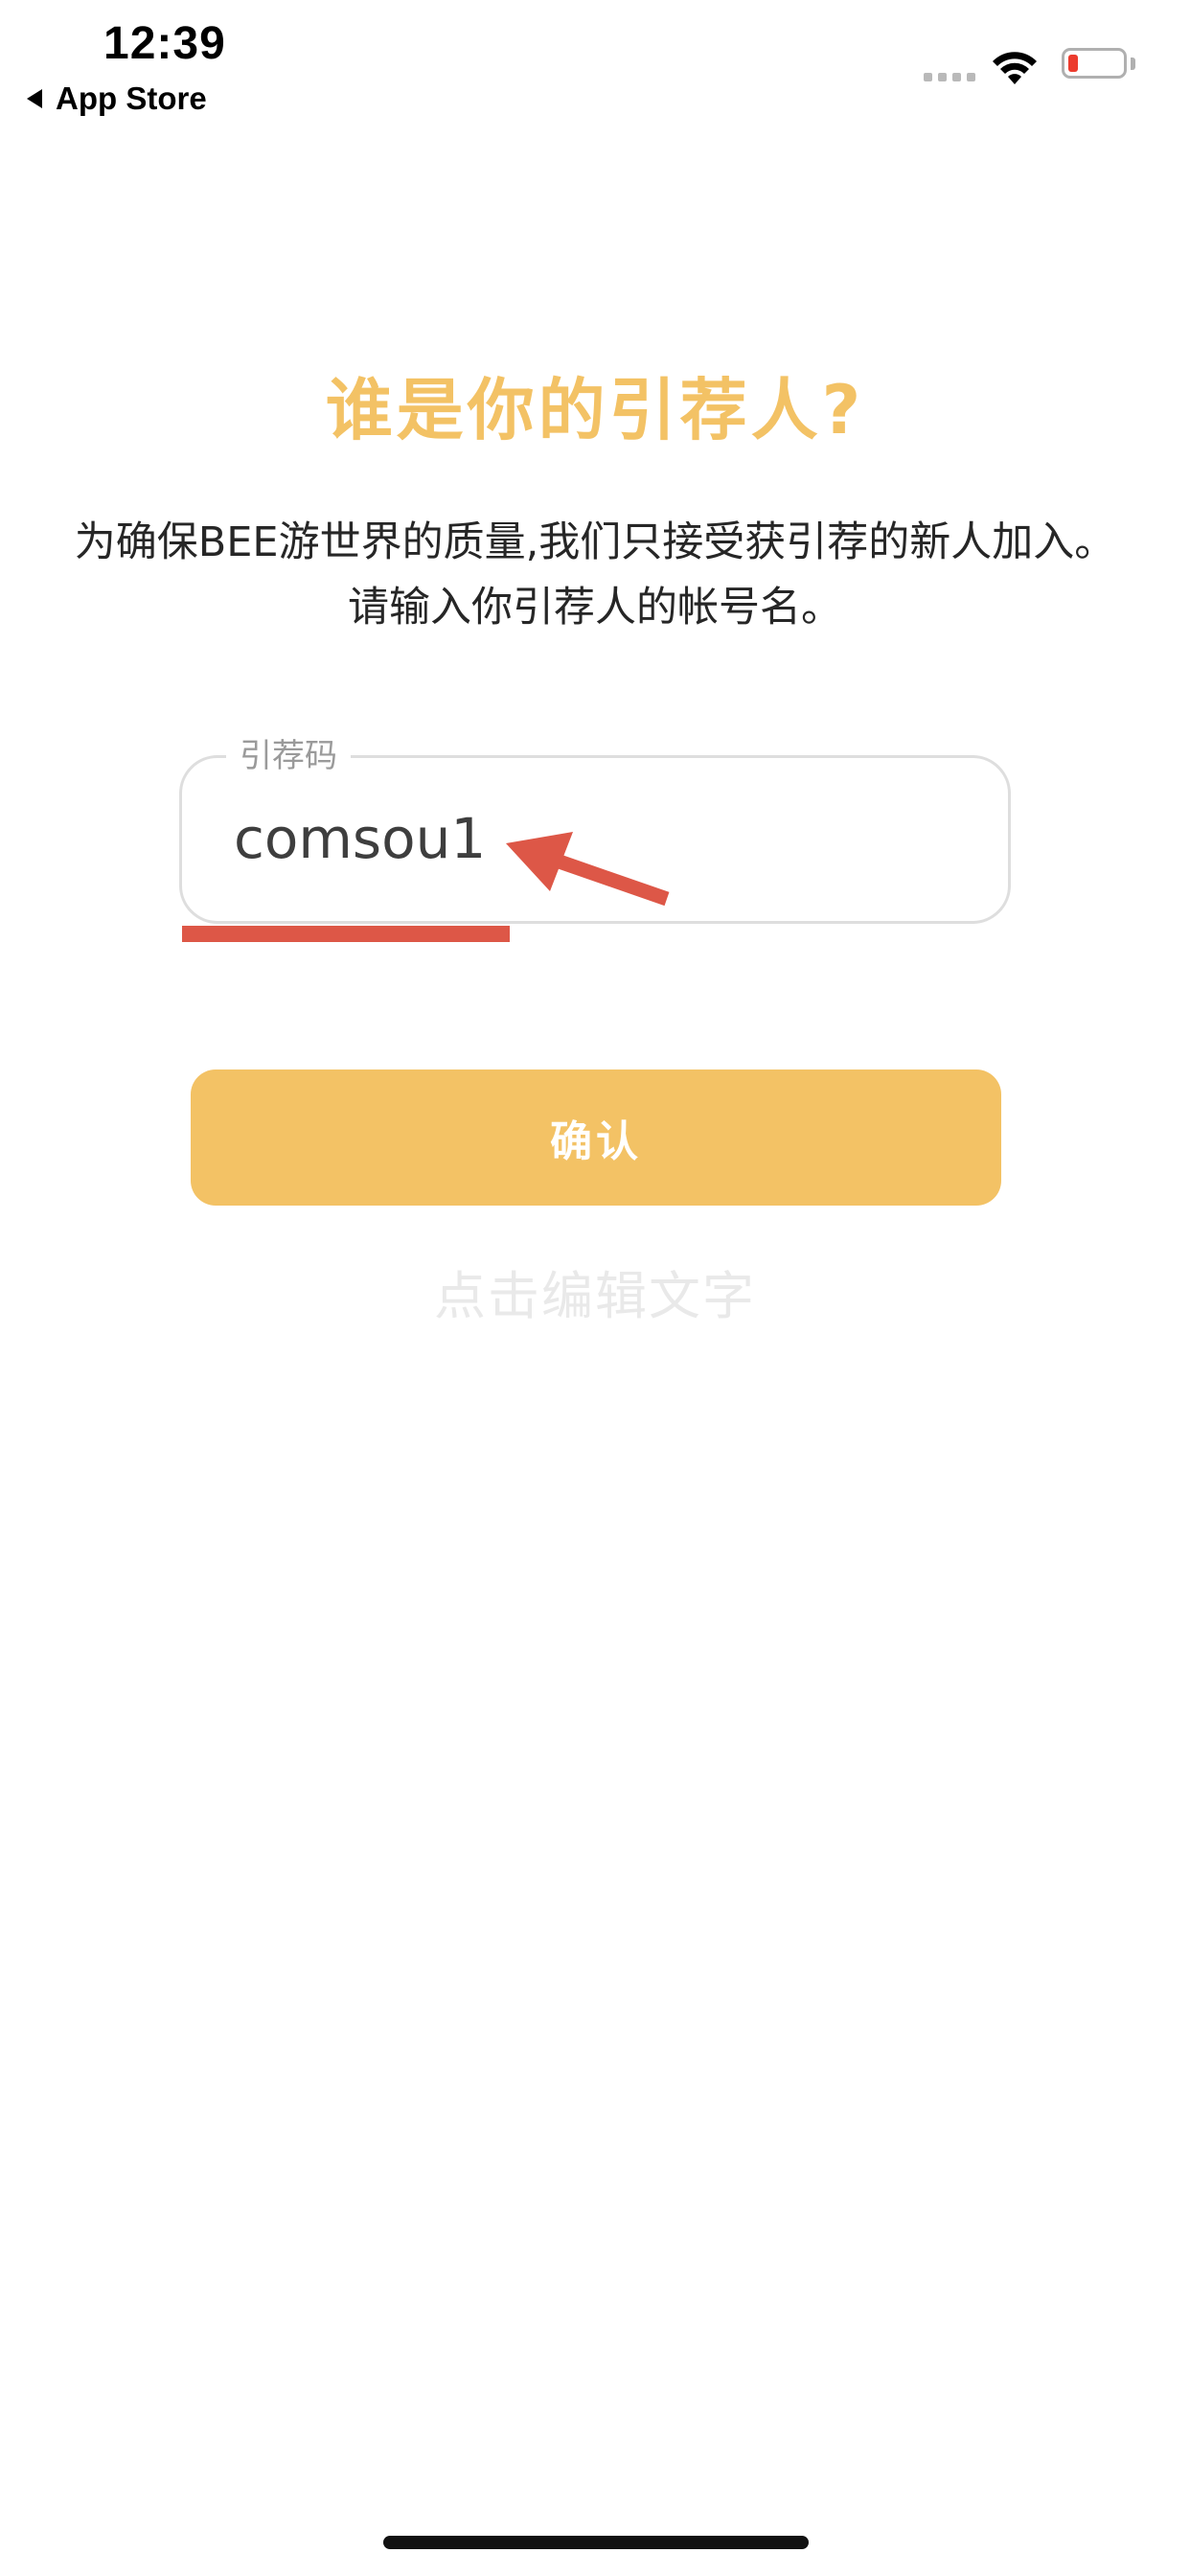  Describe the element at coordinates (346, 934) in the screenshot. I see `annotation-underline` at that location.